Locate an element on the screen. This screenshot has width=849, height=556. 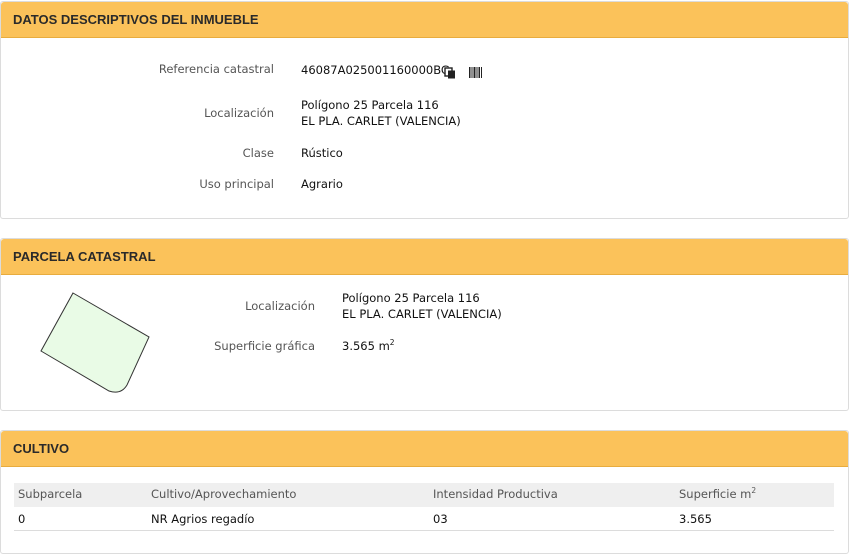
localizacion-line1: Polígono 25 Parcela 116 is located at coordinates (370, 105).